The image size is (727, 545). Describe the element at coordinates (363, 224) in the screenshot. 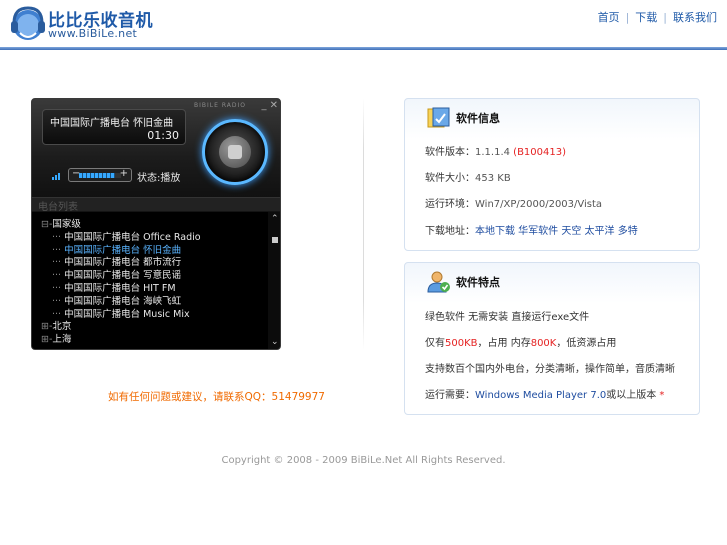

I see `column-divider` at that location.